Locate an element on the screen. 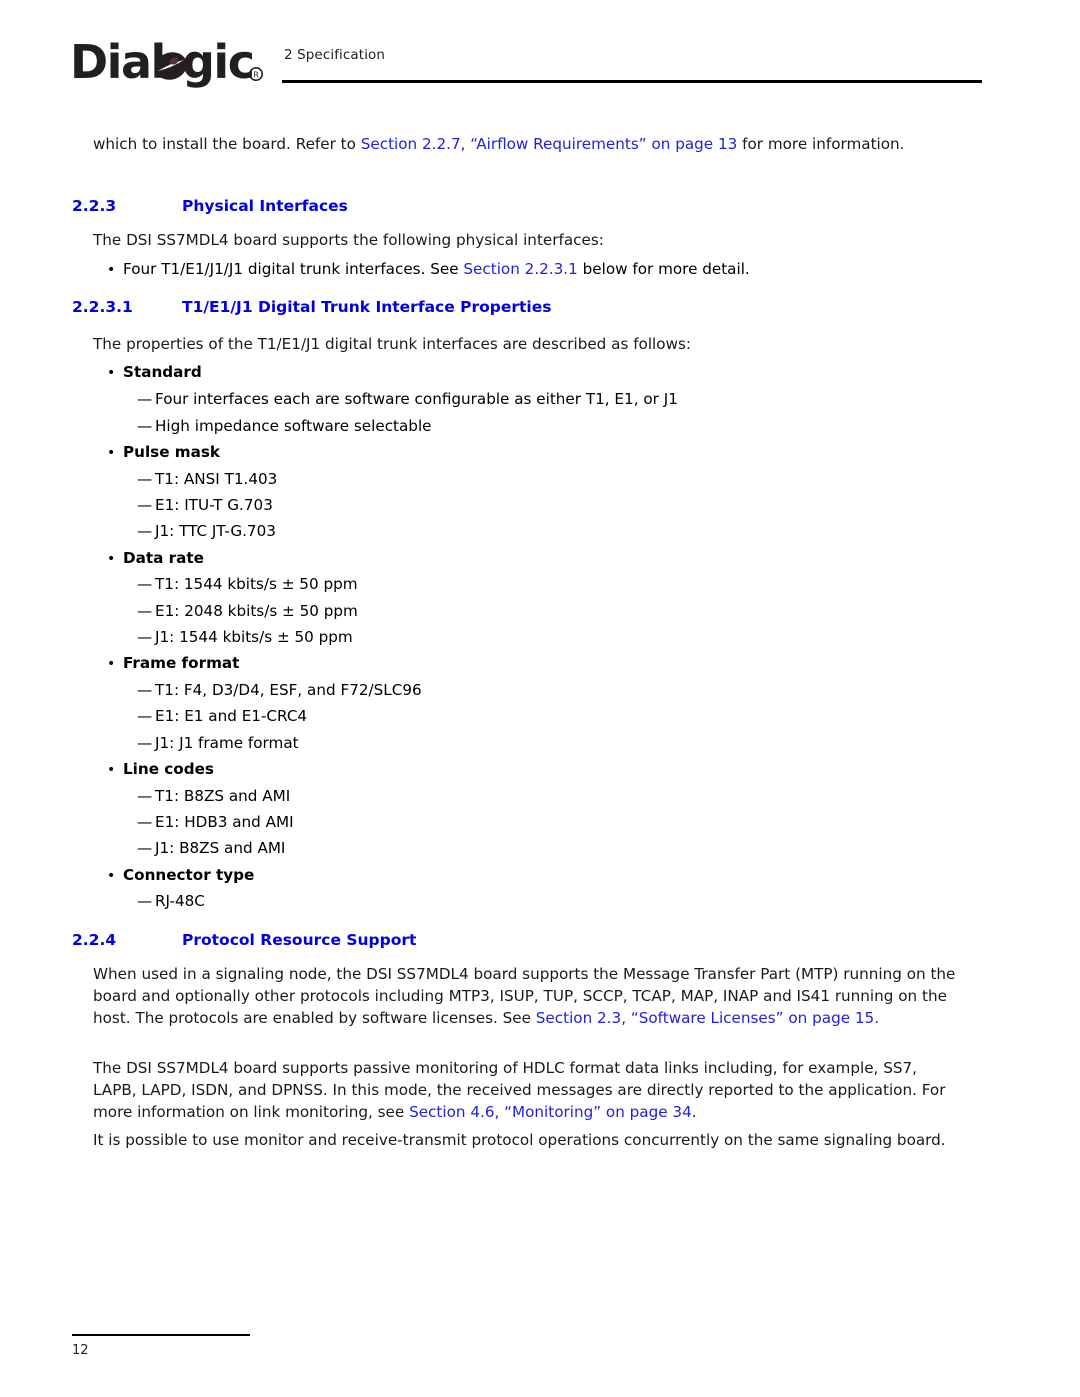 The height and width of the screenshot is (1397, 1080). property-pulse-mask-item: — T1: ANSI T1.403 is located at coordinates (537, 479).